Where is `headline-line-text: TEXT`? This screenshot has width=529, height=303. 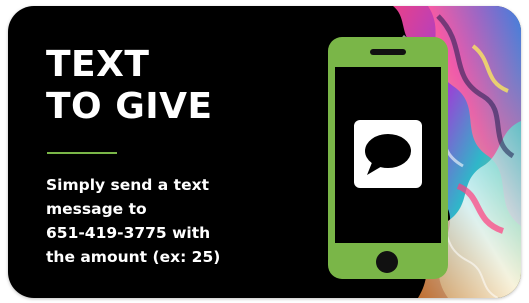
headline-line-text: TEXT is located at coordinates (98, 64).